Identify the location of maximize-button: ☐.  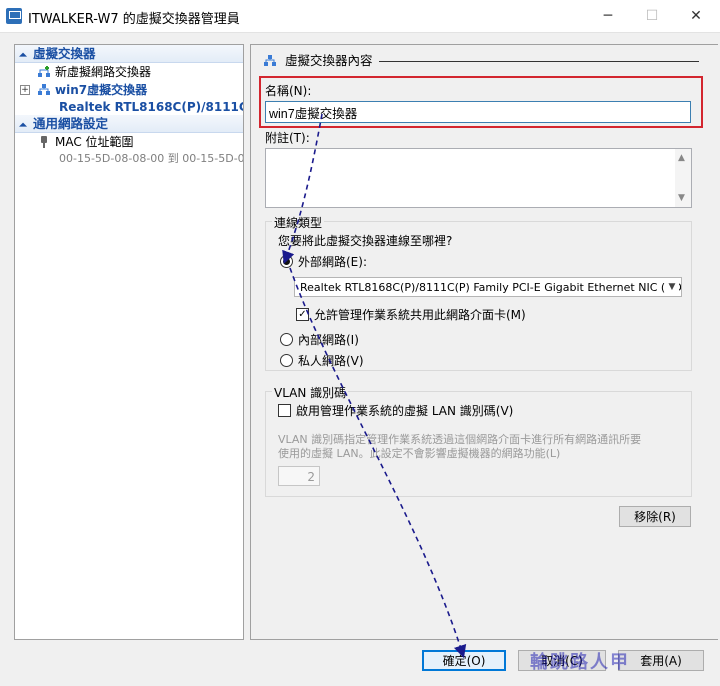
(652, 16).